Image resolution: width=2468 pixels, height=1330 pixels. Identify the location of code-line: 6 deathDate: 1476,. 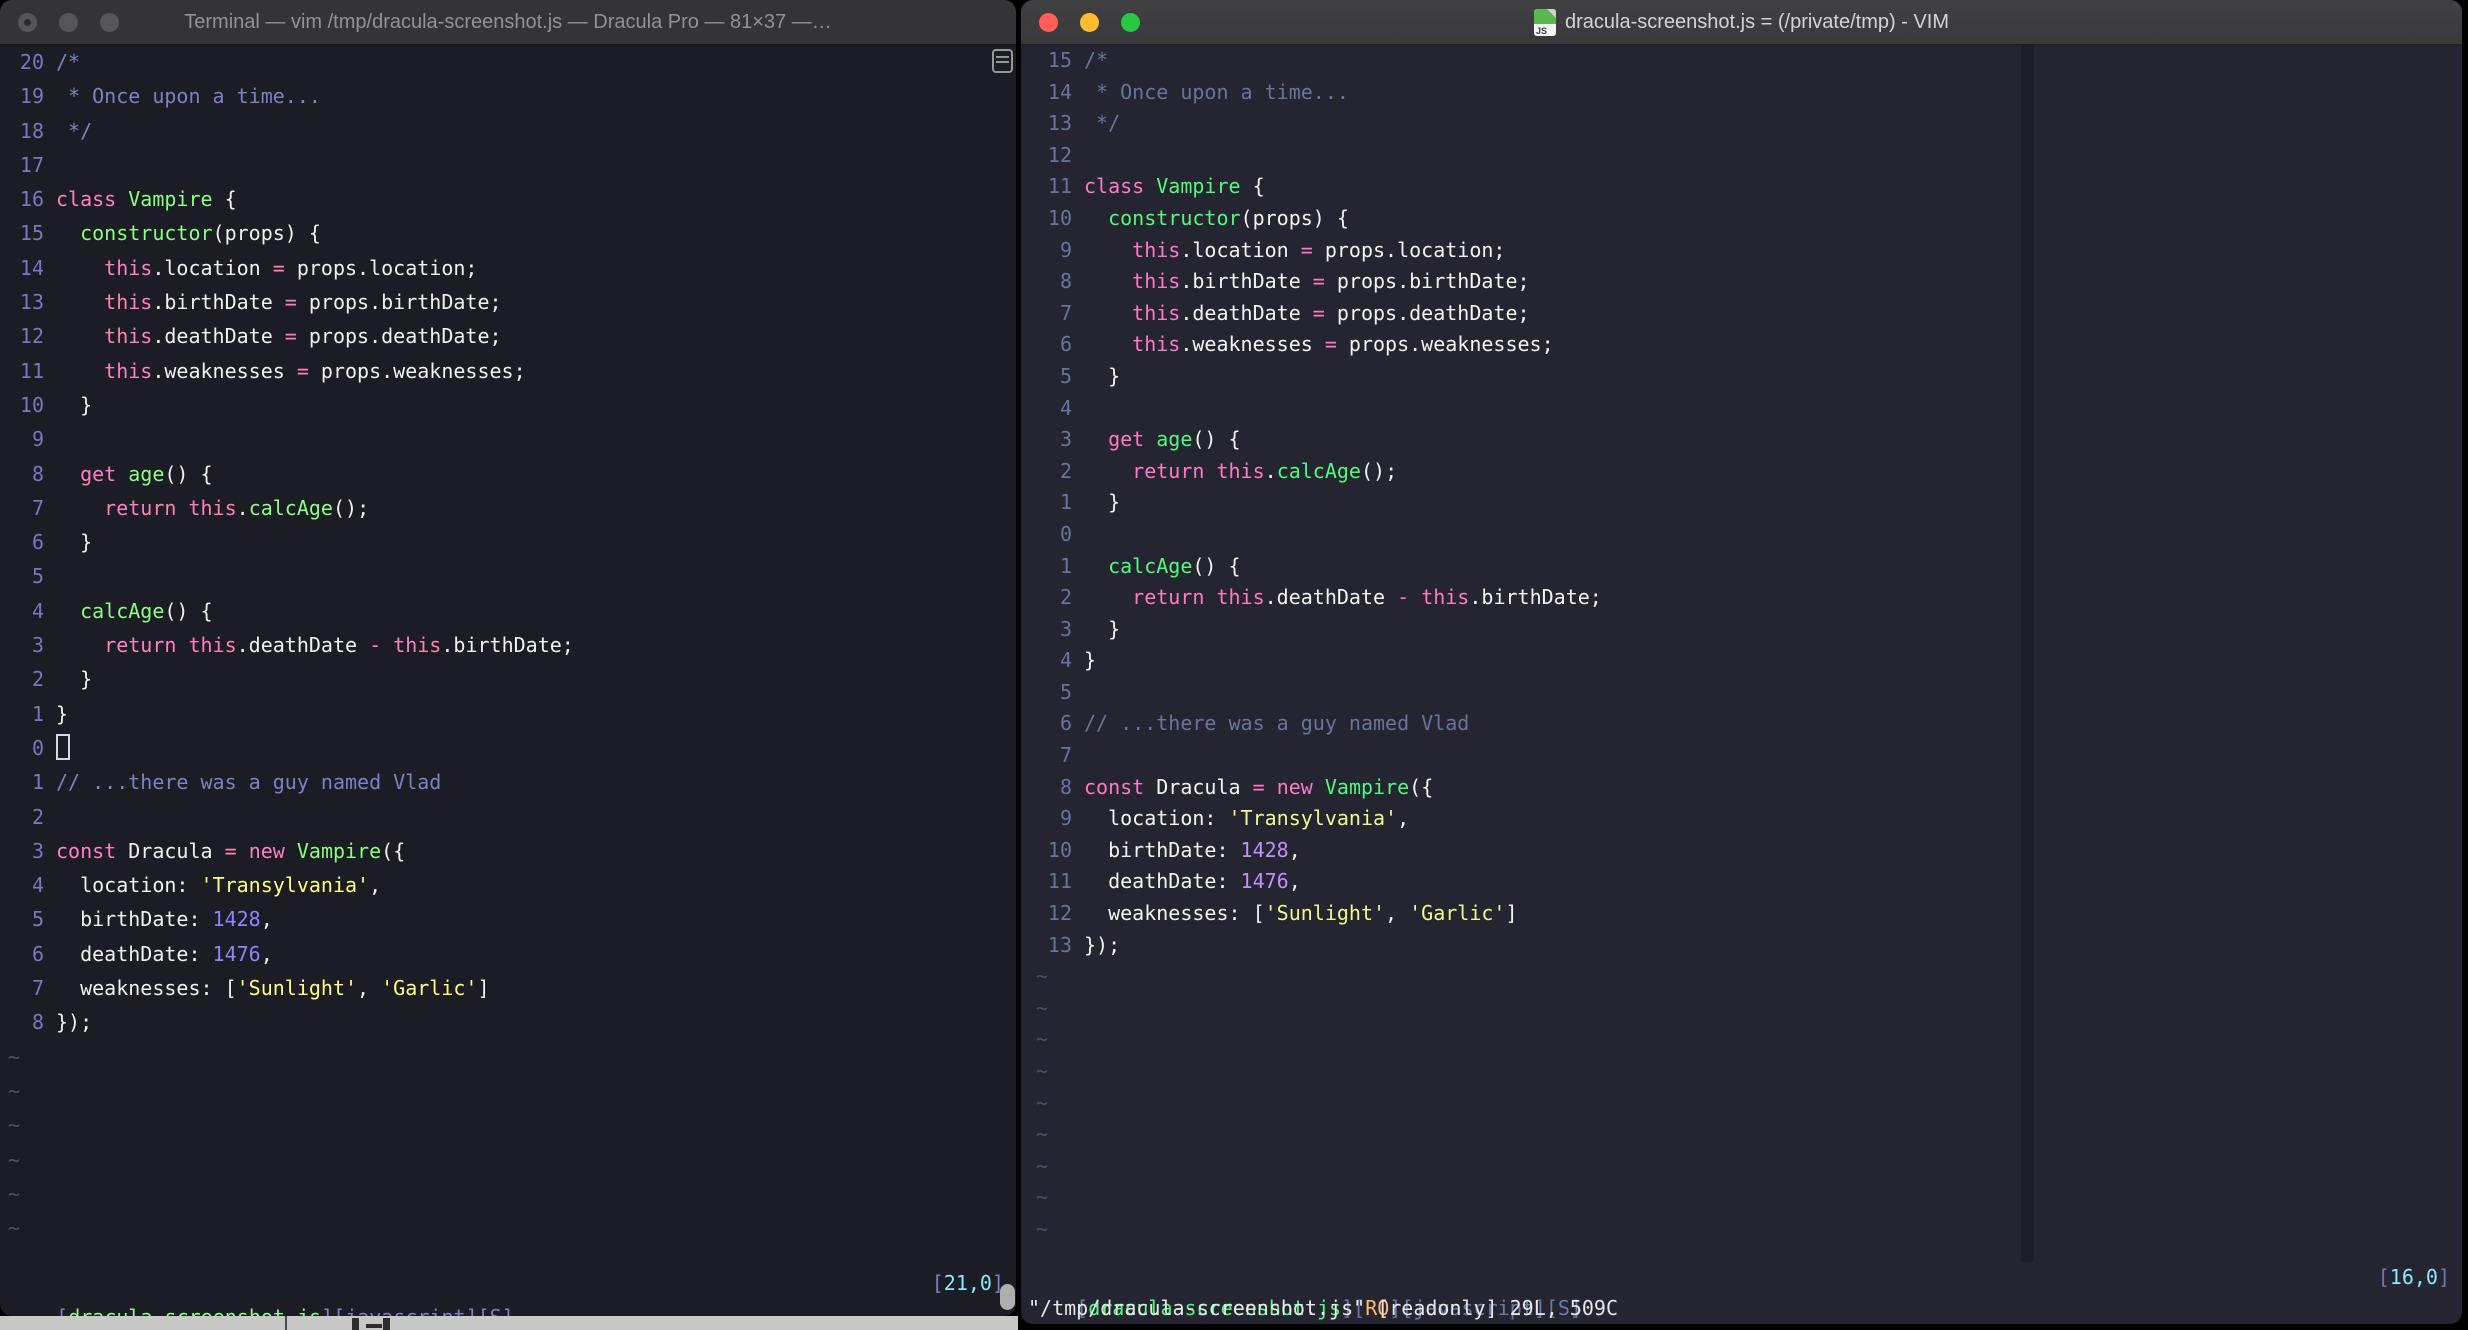
(508, 954).